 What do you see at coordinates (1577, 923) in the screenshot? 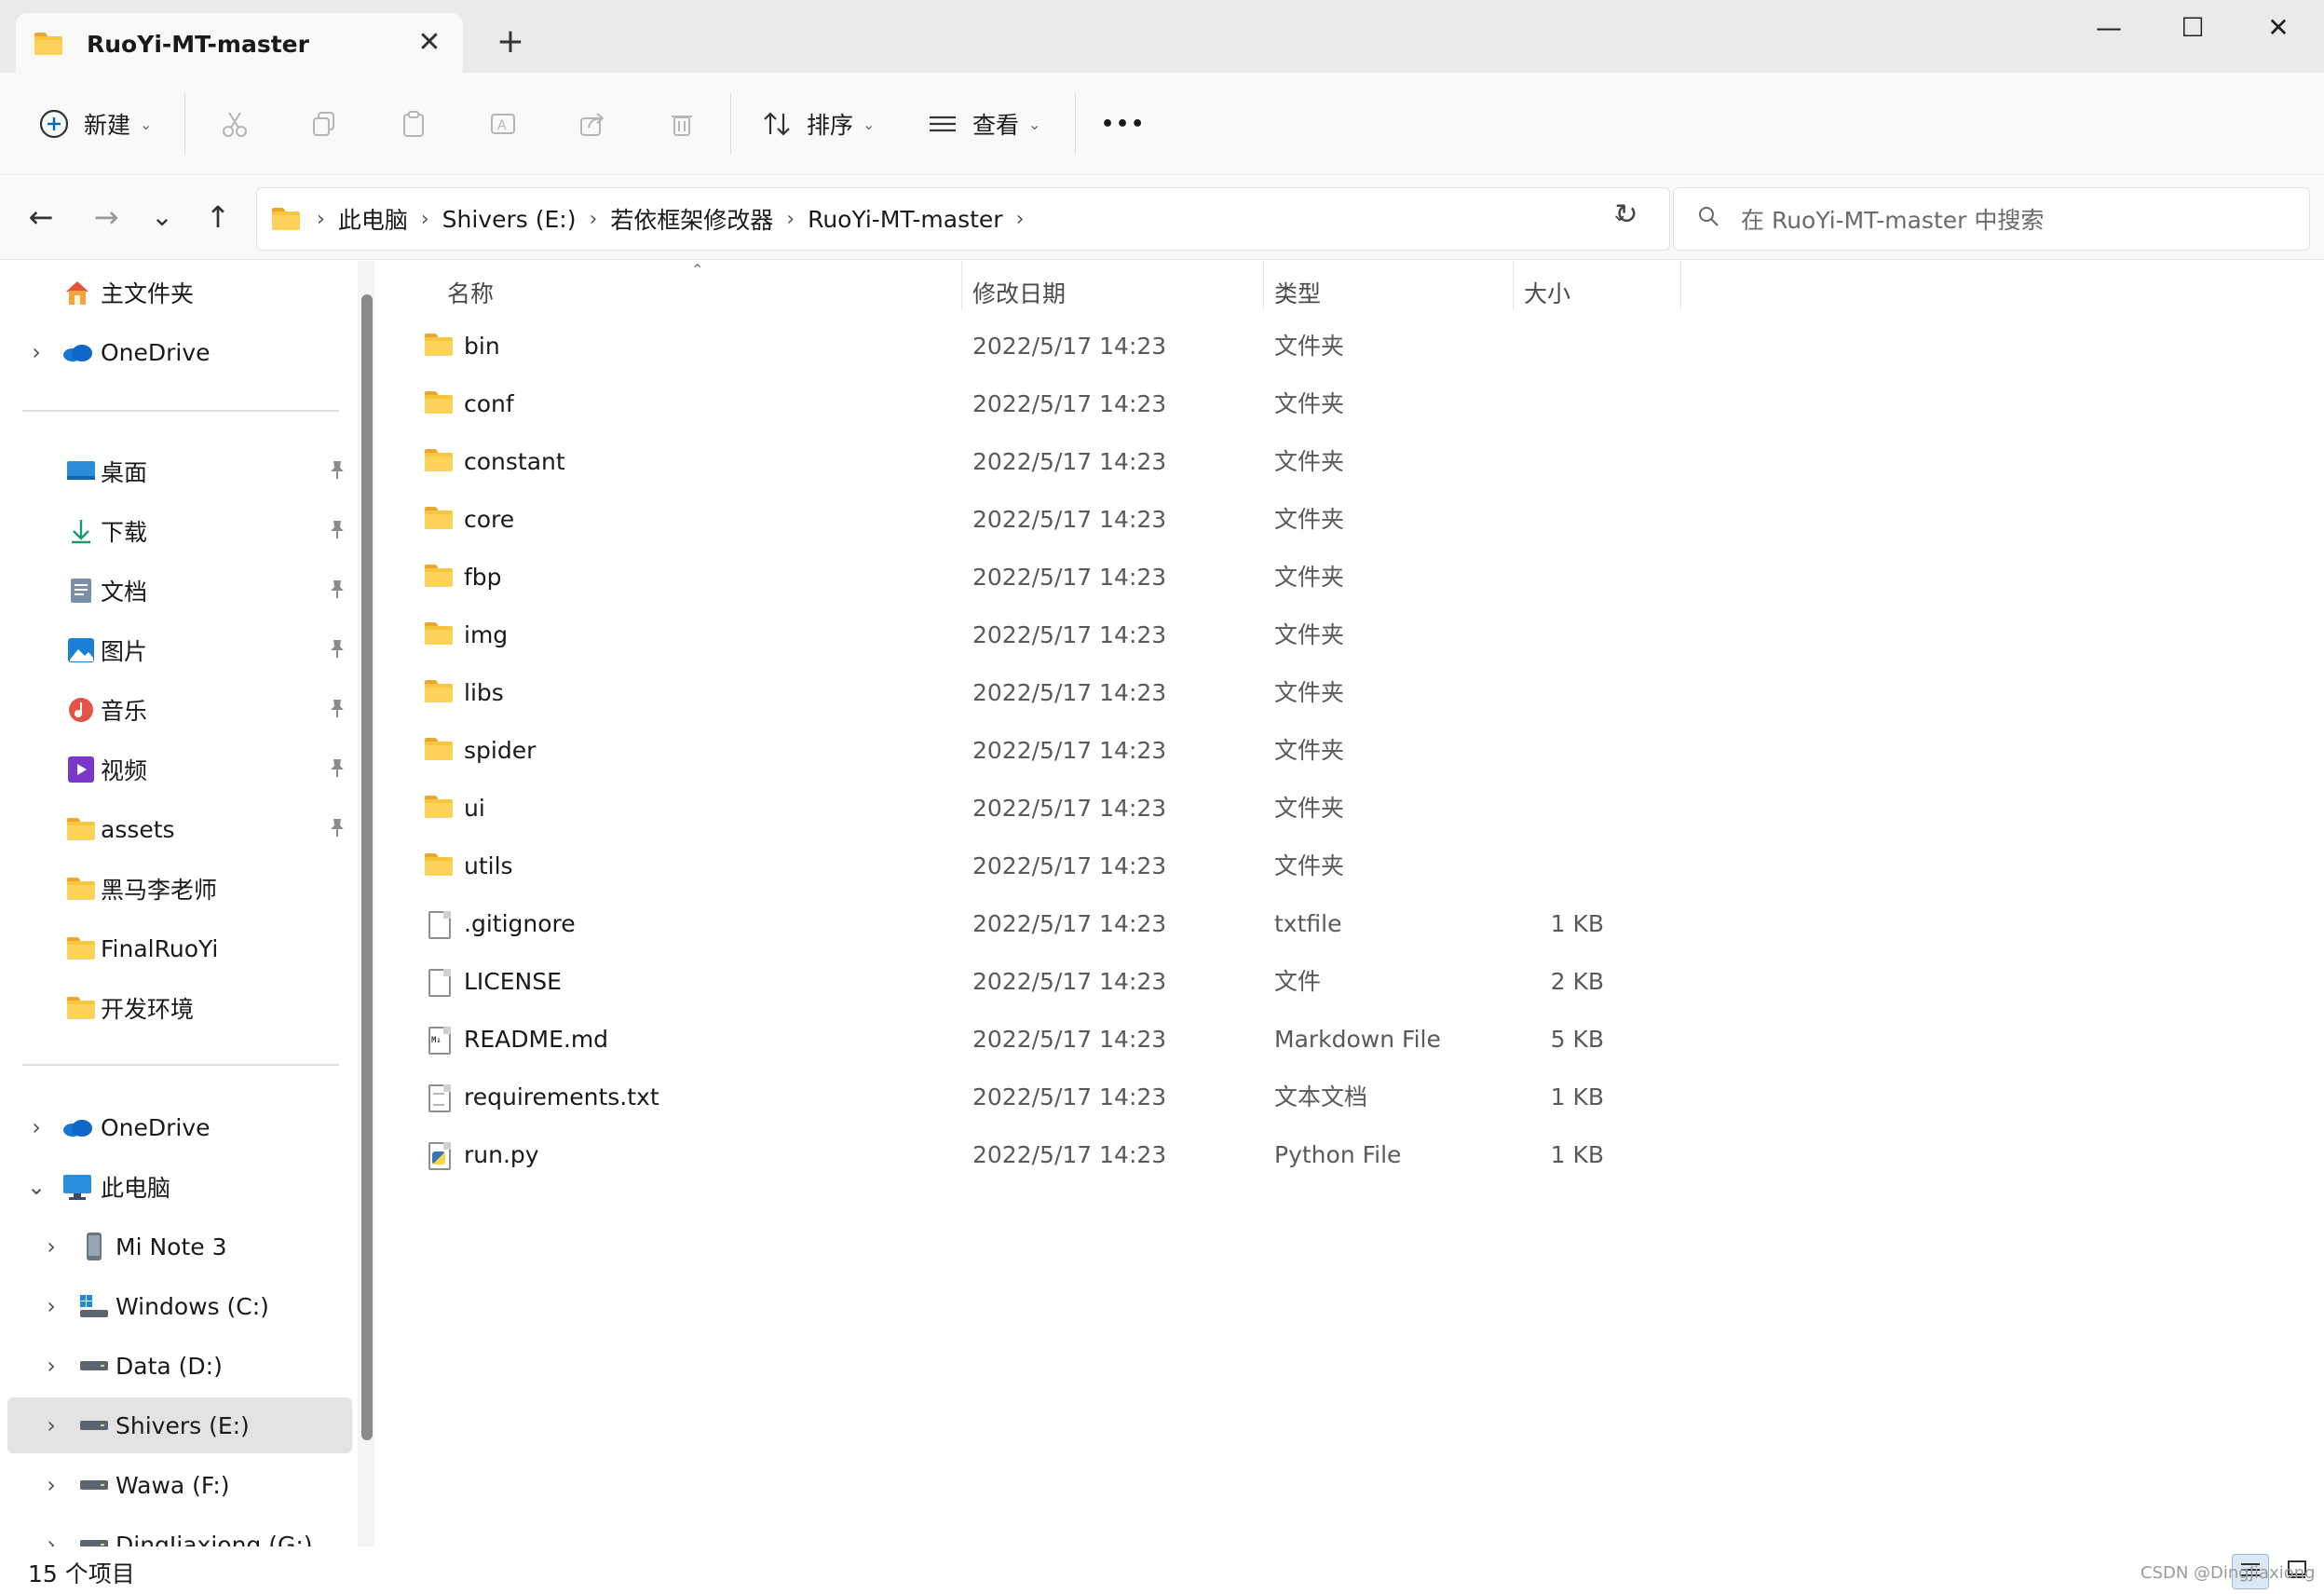
I see `file-size: 1 KB` at bounding box center [1577, 923].